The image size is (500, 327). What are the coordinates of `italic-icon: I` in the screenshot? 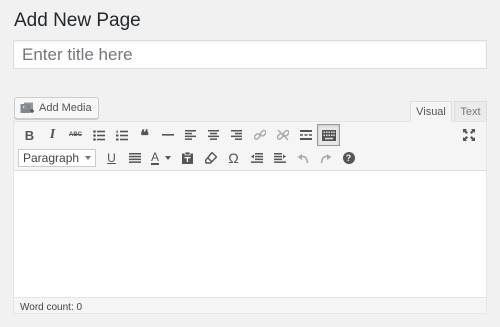 It's located at (52, 134).